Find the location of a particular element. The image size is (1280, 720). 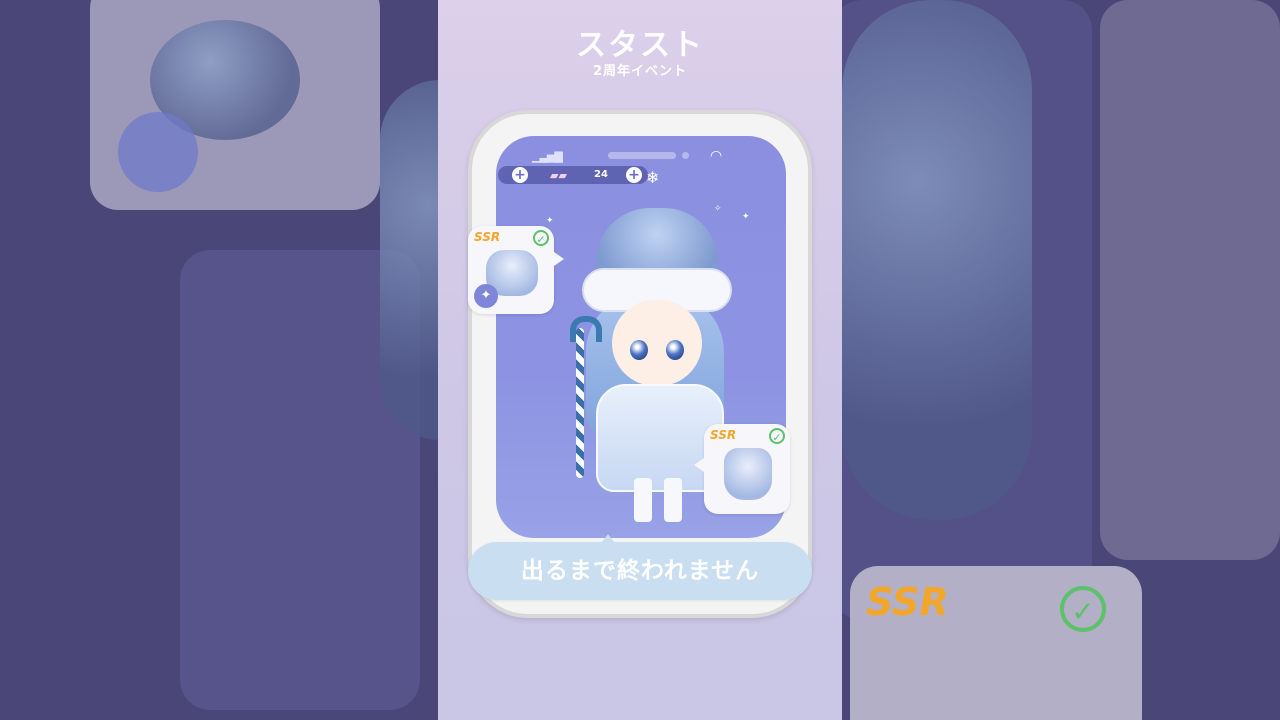

caption-banner: 出るまで終われません is located at coordinates (640, 571).